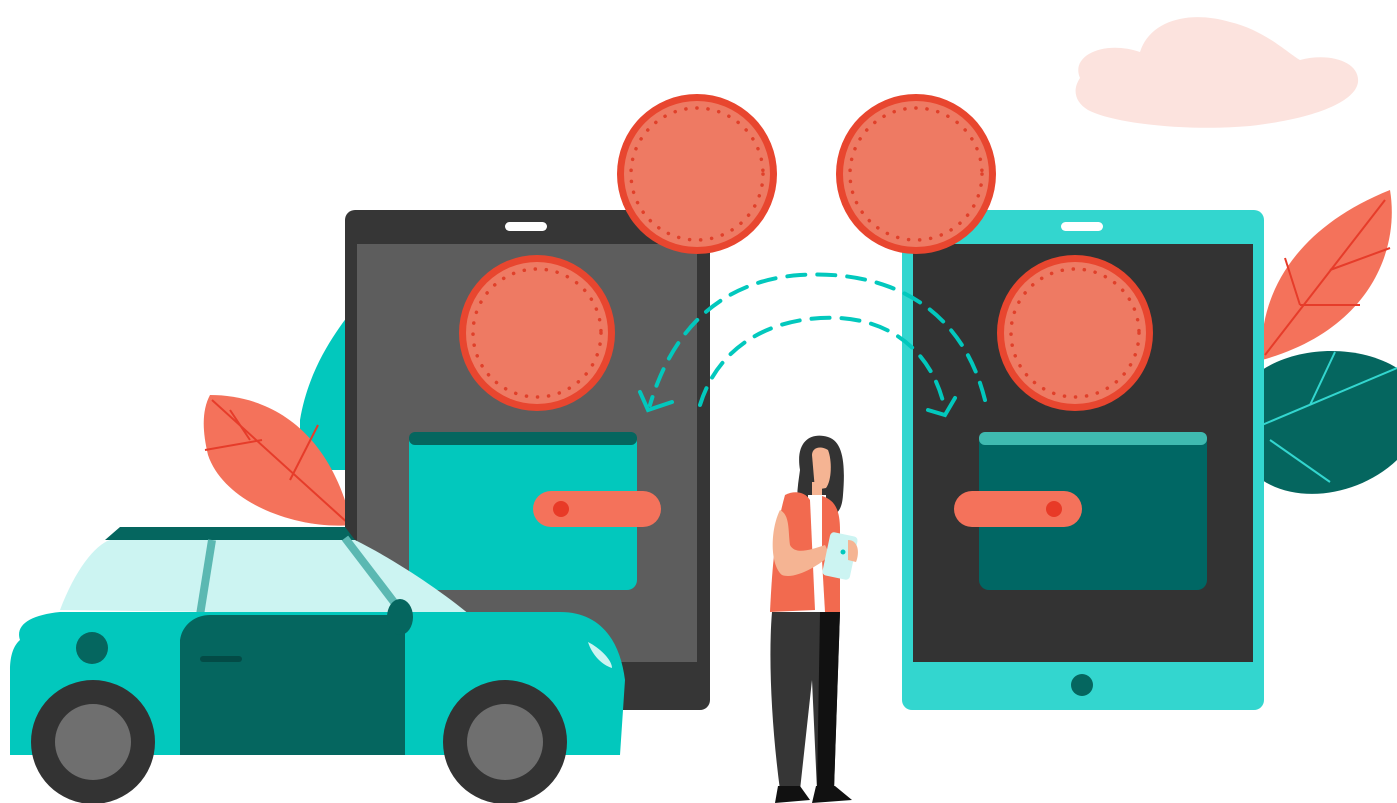 This screenshot has width=1397, height=803. What do you see at coordinates (814, 619) in the screenshot?
I see `woman-with-phone` at bounding box center [814, 619].